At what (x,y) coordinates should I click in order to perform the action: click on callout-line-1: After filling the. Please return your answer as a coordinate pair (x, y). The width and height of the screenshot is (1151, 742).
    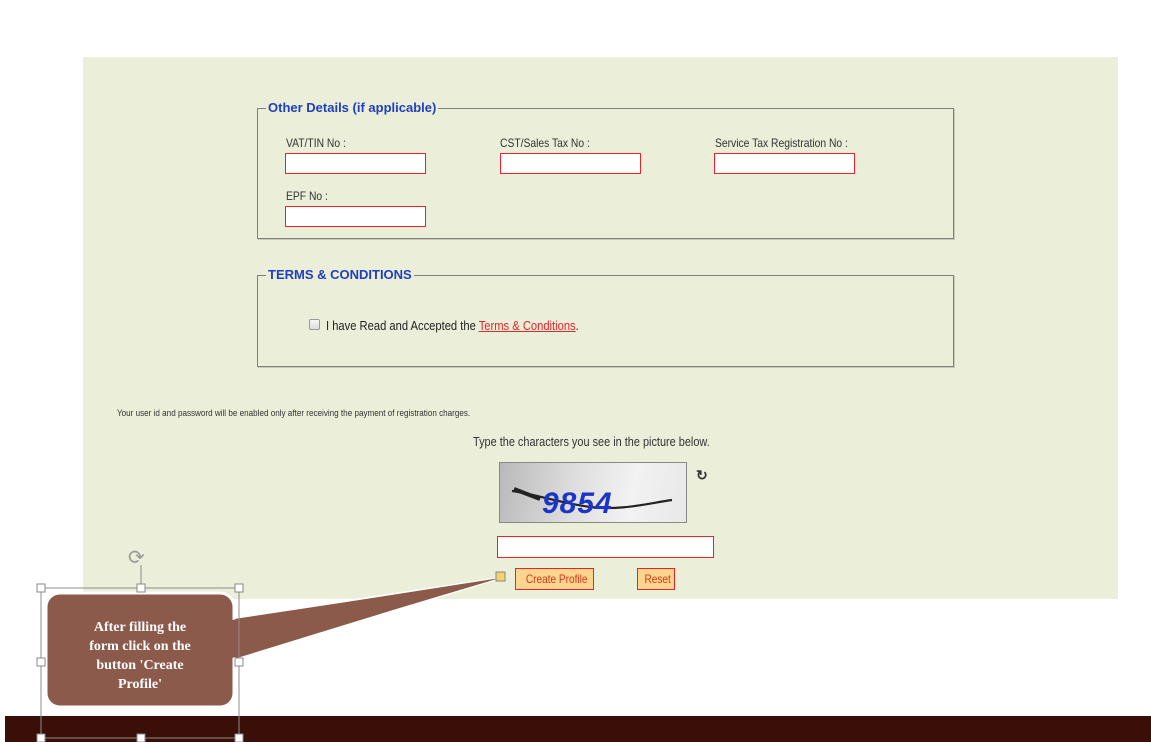
    Looking at the image, I should click on (140, 627).